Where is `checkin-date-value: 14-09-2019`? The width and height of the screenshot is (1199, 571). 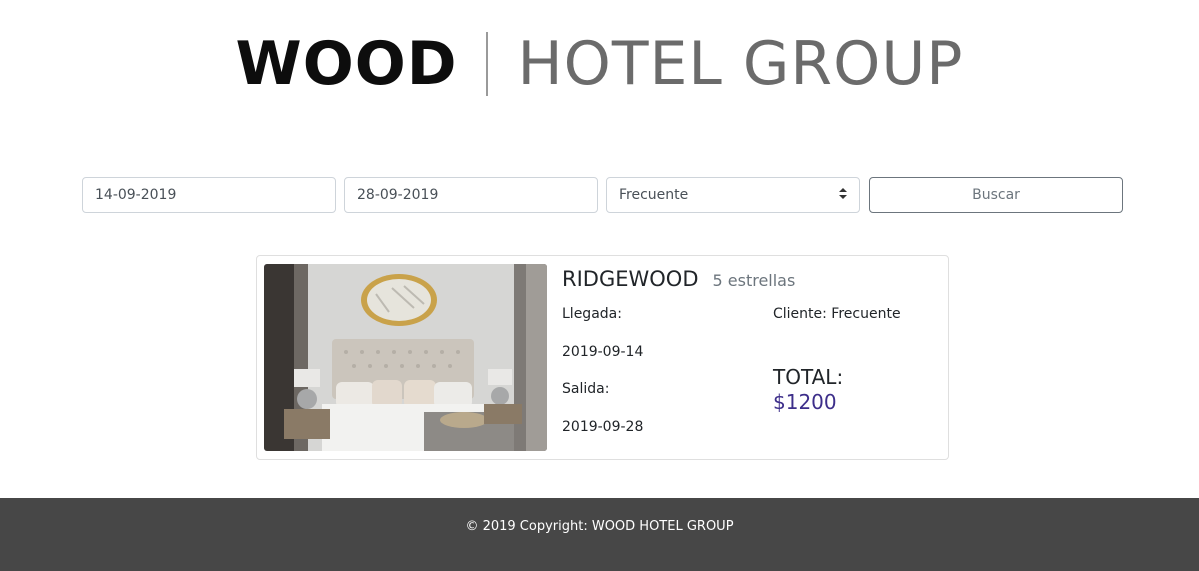
checkin-date-value: 14-09-2019 is located at coordinates (136, 195).